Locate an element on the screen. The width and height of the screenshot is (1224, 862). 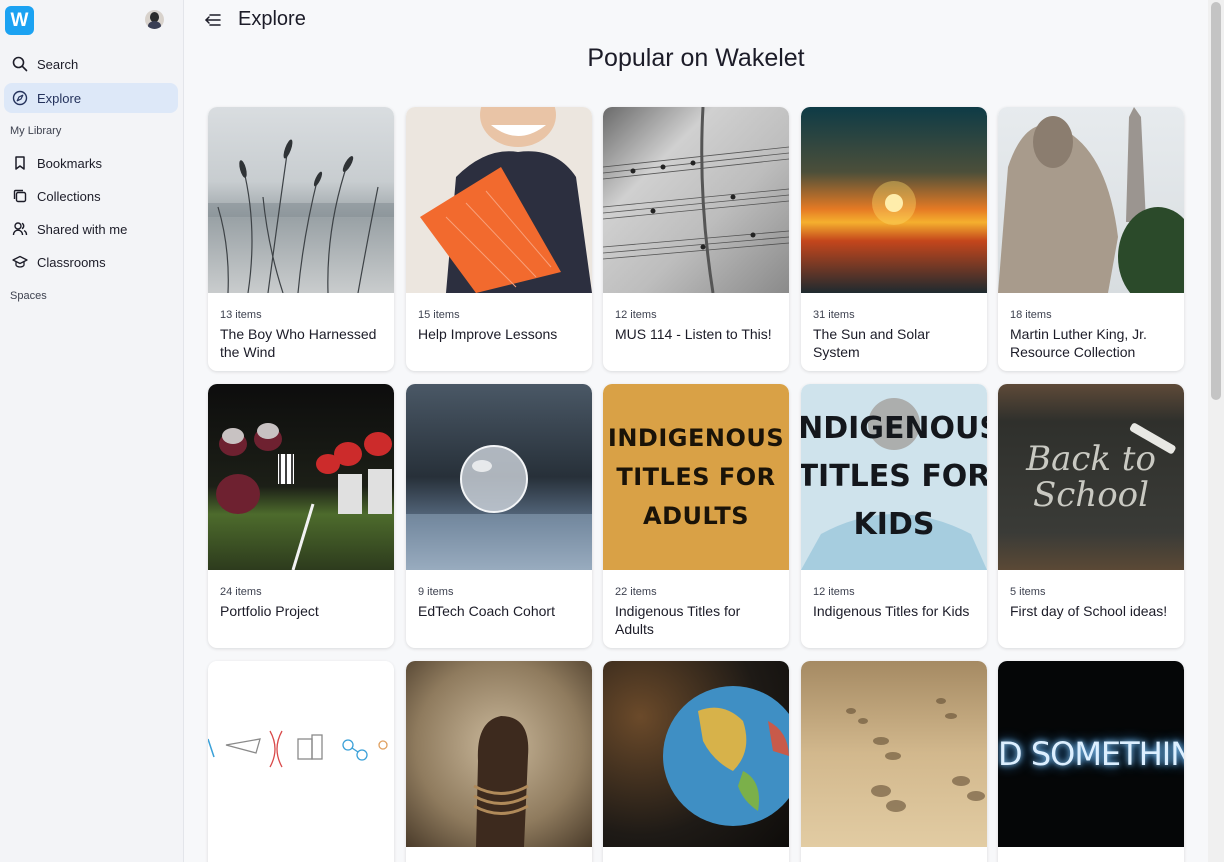
card-image-bubble is located at coordinates (499, 477).